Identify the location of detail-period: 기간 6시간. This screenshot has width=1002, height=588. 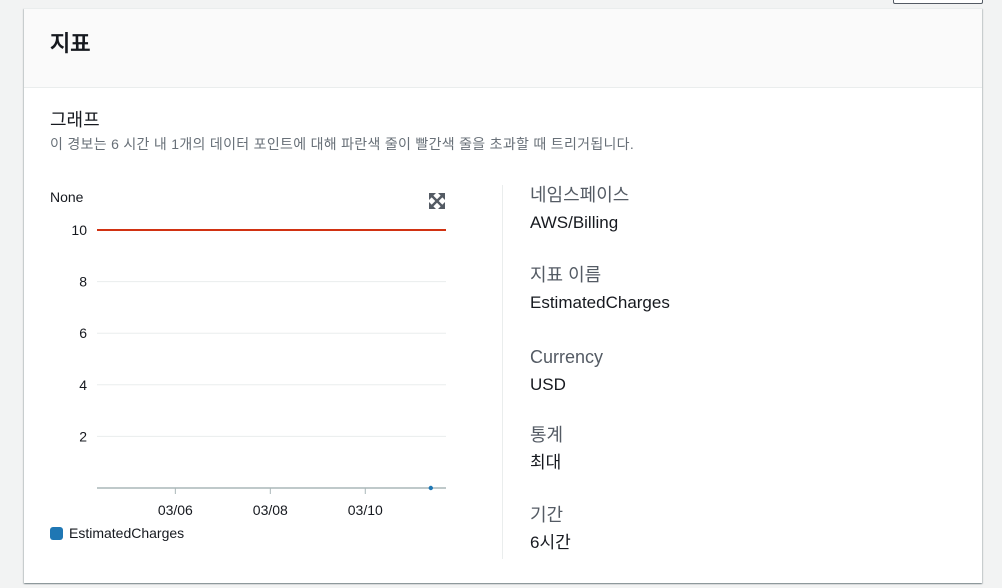
(550, 529).